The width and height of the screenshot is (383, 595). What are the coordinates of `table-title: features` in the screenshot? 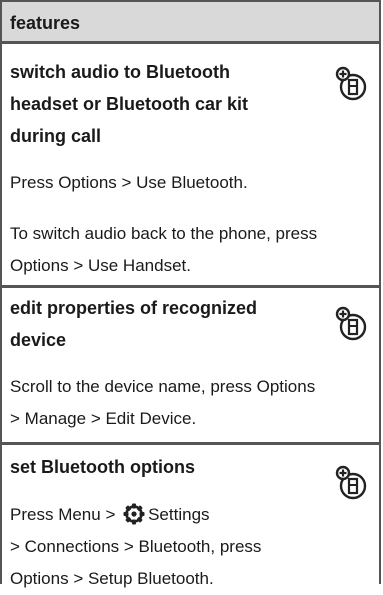 It's located at (45, 23).